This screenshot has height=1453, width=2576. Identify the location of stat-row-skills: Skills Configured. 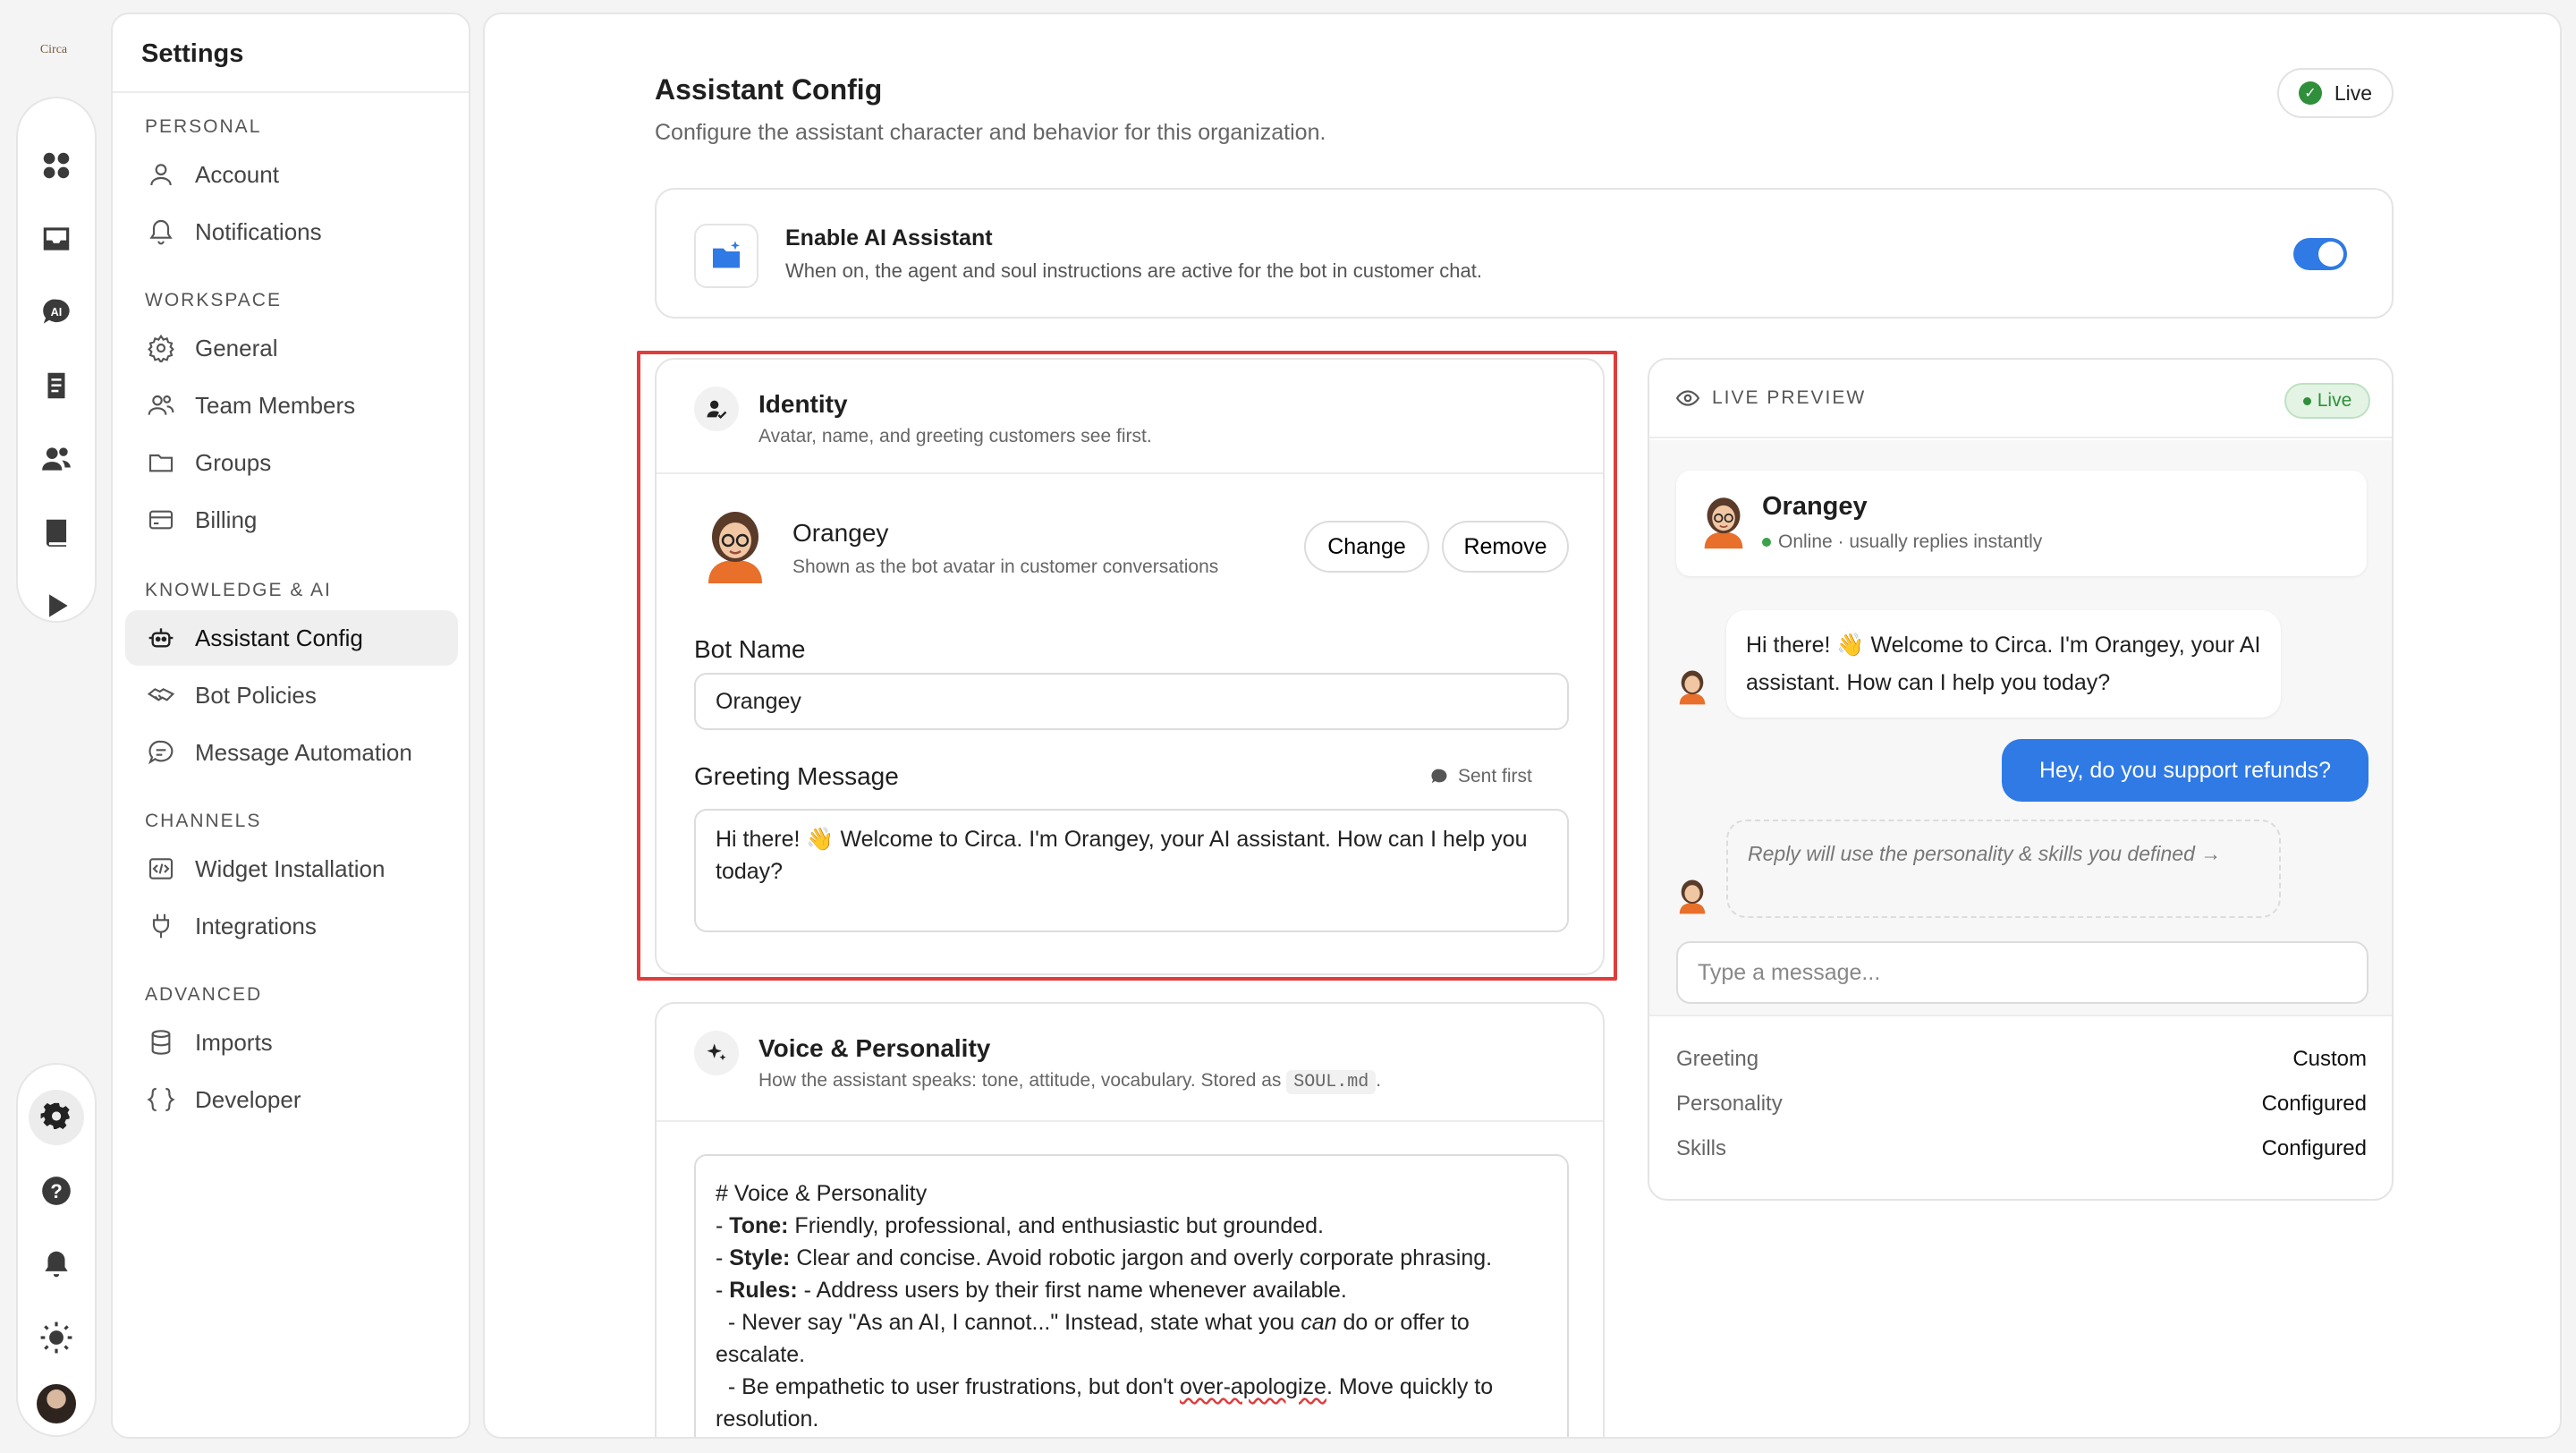
(2021, 1148).